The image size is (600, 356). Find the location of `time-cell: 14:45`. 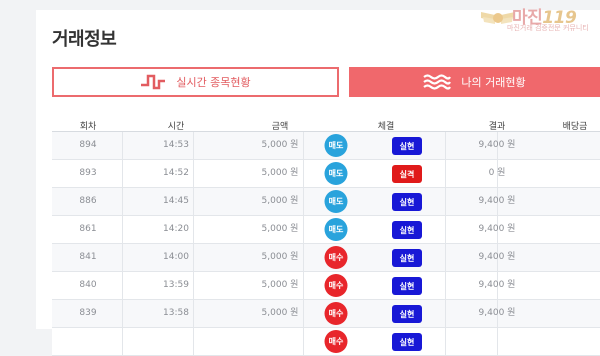

time-cell: 14:45 is located at coordinates (176, 201).